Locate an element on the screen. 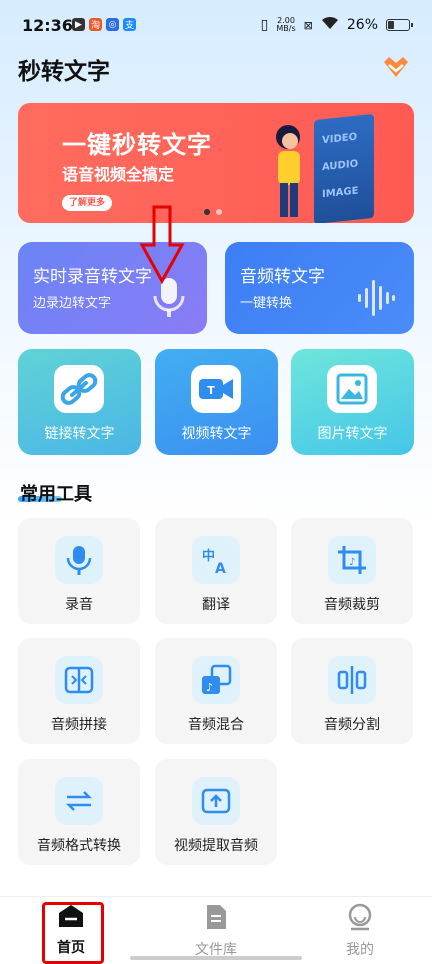 The height and width of the screenshot is (964, 432). tool-audio-crop: ♪ 音频裁剪 is located at coordinates (352, 571).